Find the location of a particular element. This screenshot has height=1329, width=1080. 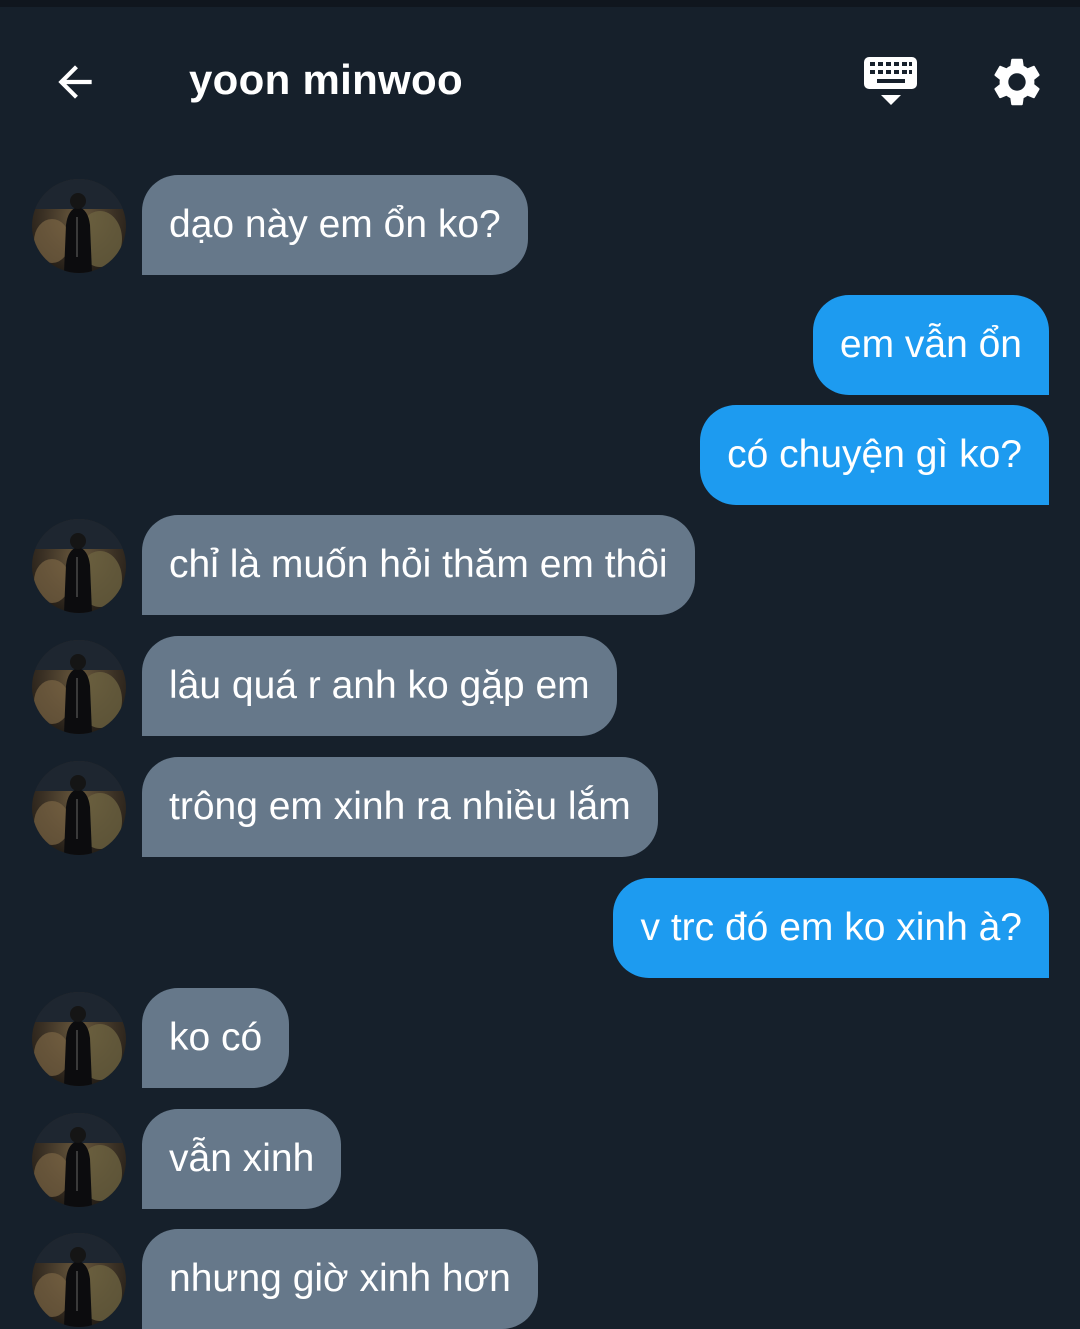

gear-icon is located at coordinates (1017, 82).